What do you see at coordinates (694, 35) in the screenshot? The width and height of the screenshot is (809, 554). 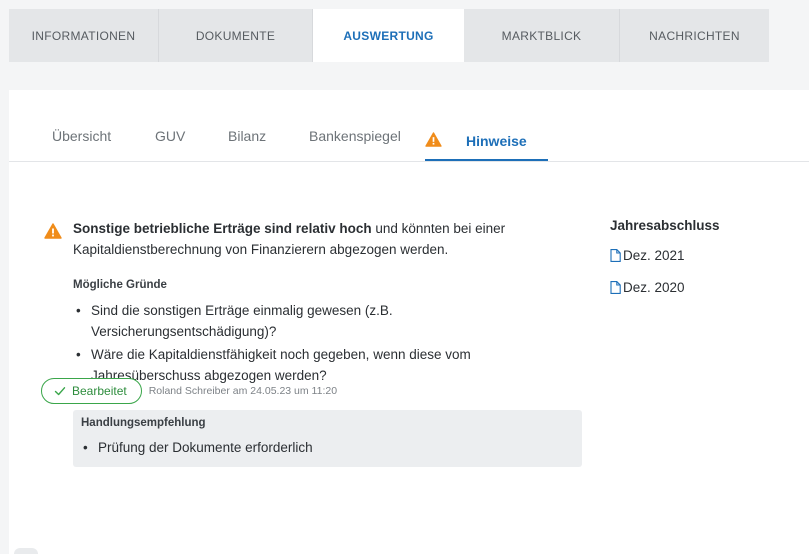 I see `tab-nachrichten: NACHRICHTEN` at bounding box center [694, 35].